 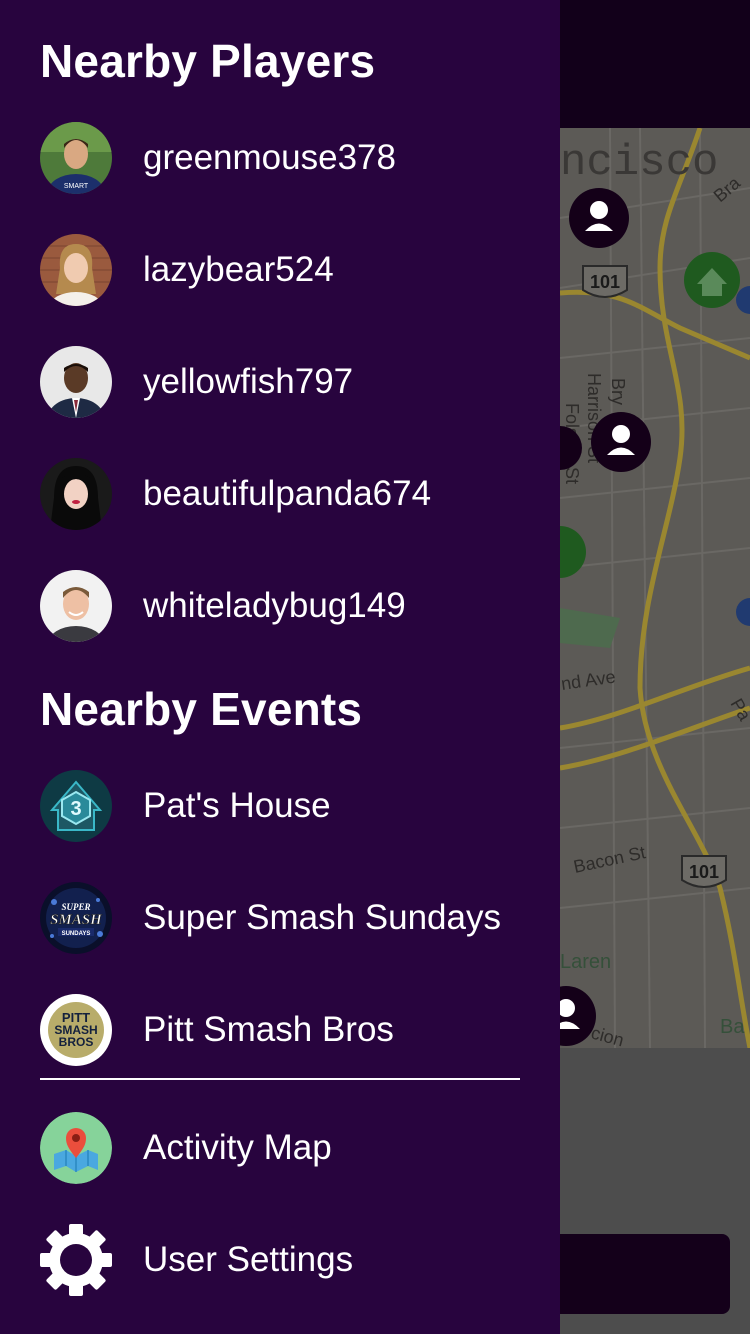 I want to click on event-name: Pitt Smash Bros, so click(x=268, y=1029).